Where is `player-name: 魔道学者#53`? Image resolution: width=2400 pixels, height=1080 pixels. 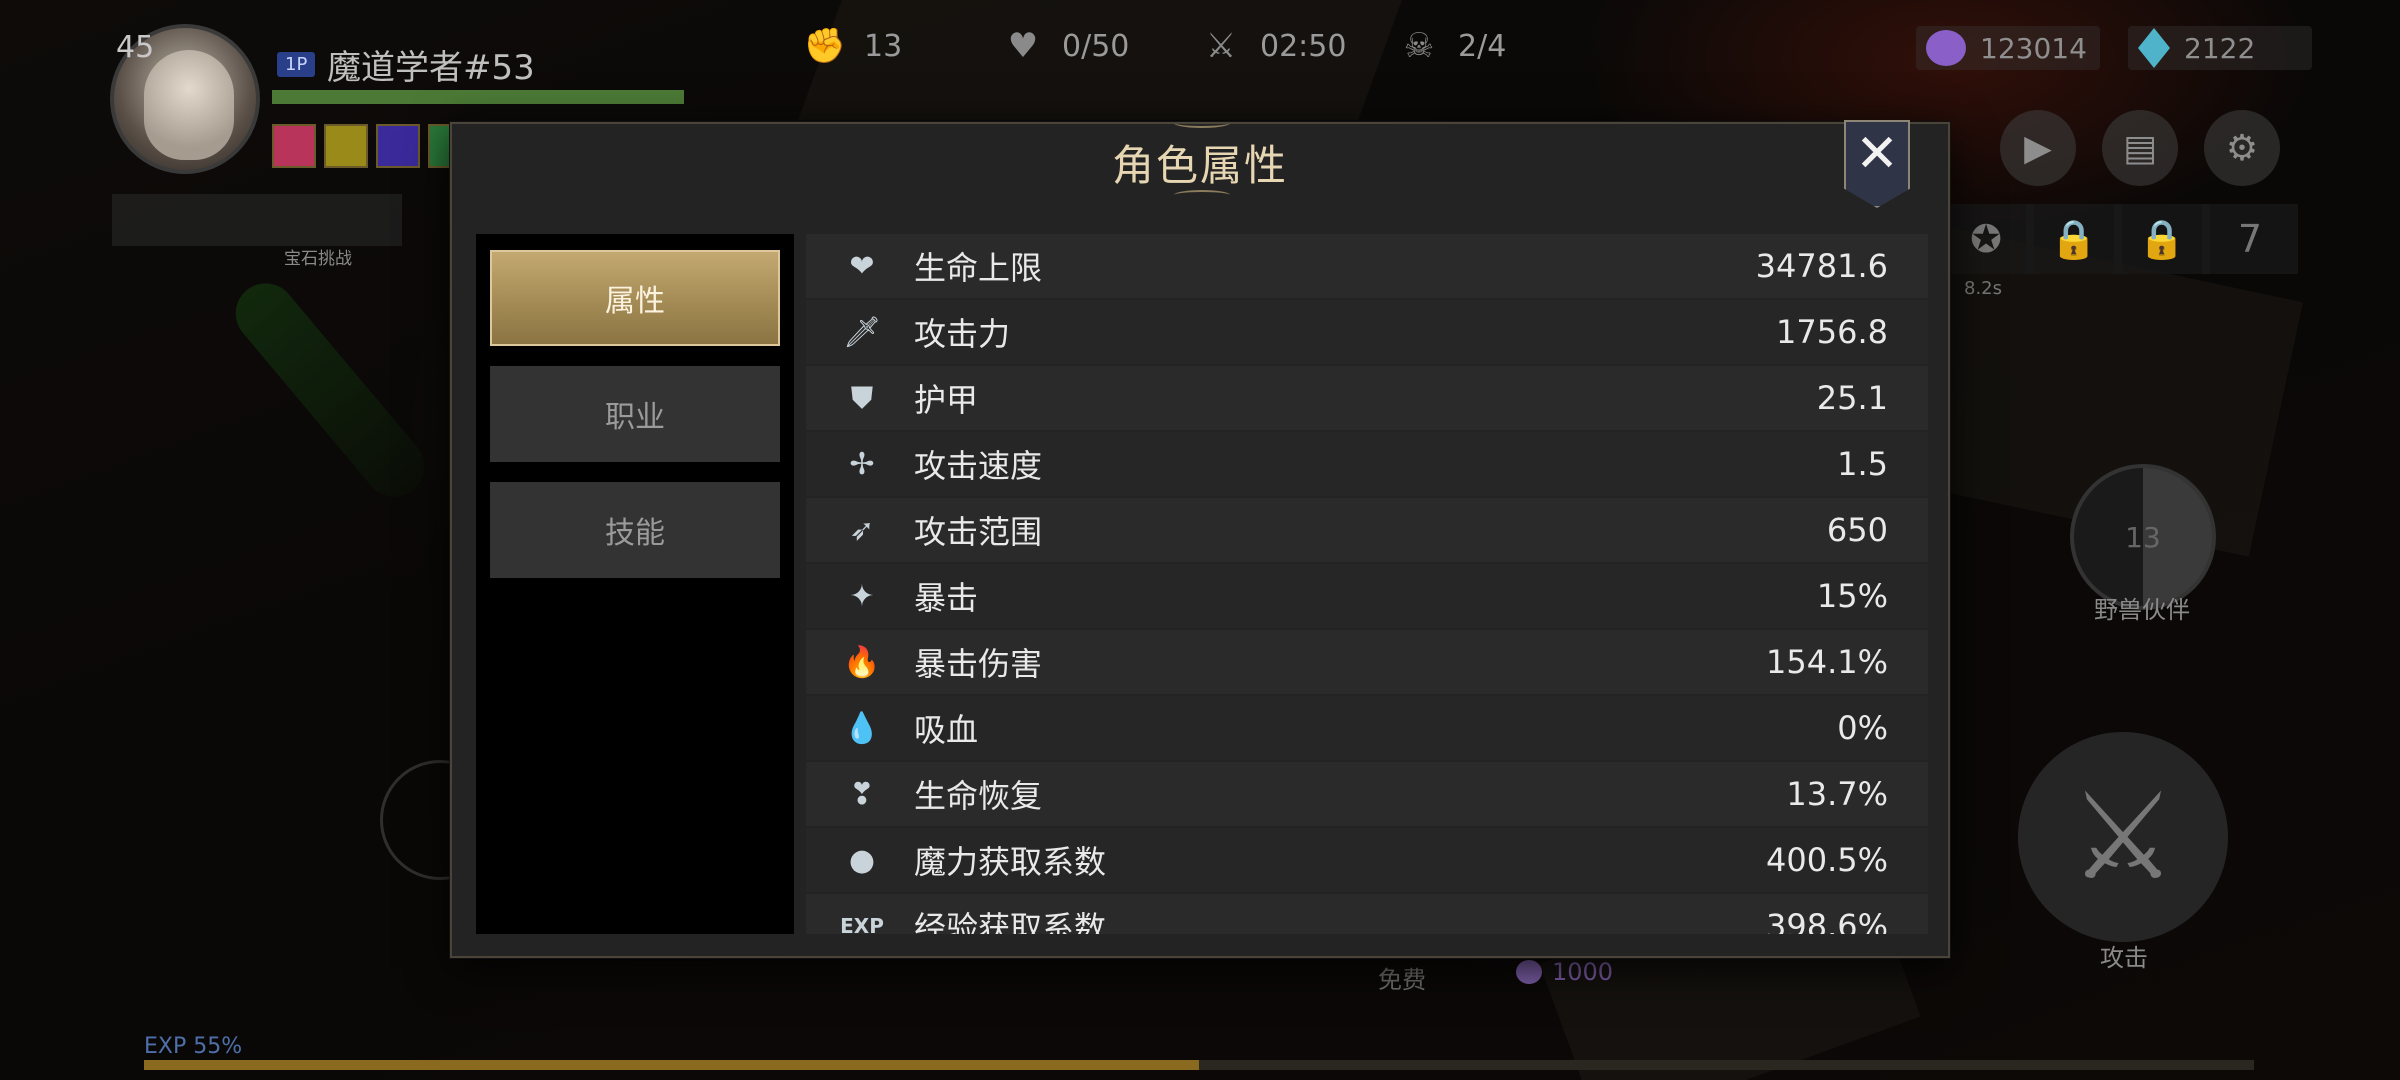
player-name: 魔道学者#53 is located at coordinates (431, 68).